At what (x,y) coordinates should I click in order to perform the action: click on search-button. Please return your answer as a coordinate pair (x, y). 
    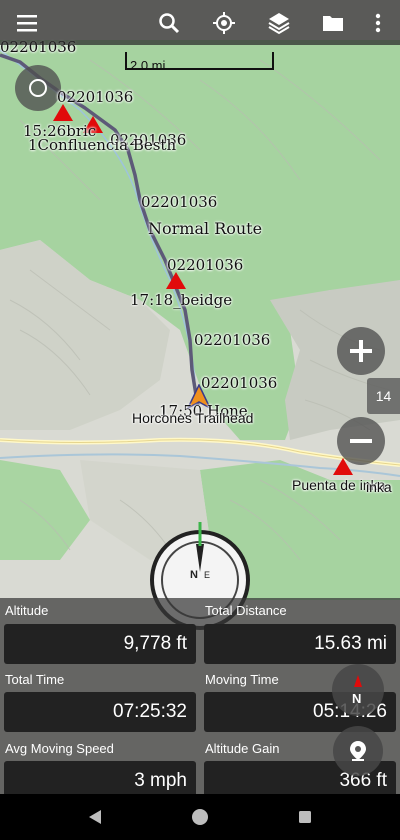
    Looking at the image, I should click on (169, 23).